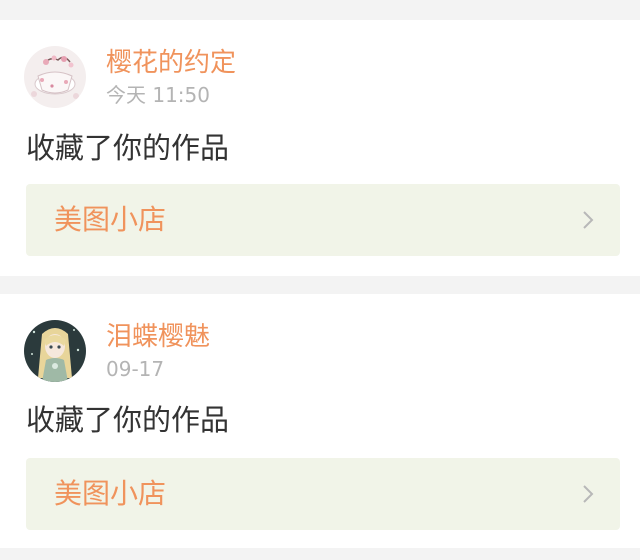 The image size is (640, 560). What do you see at coordinates (135, 369) in the screenshot?
I see `timestamp: 09-17` at bounding box center [135, 369].